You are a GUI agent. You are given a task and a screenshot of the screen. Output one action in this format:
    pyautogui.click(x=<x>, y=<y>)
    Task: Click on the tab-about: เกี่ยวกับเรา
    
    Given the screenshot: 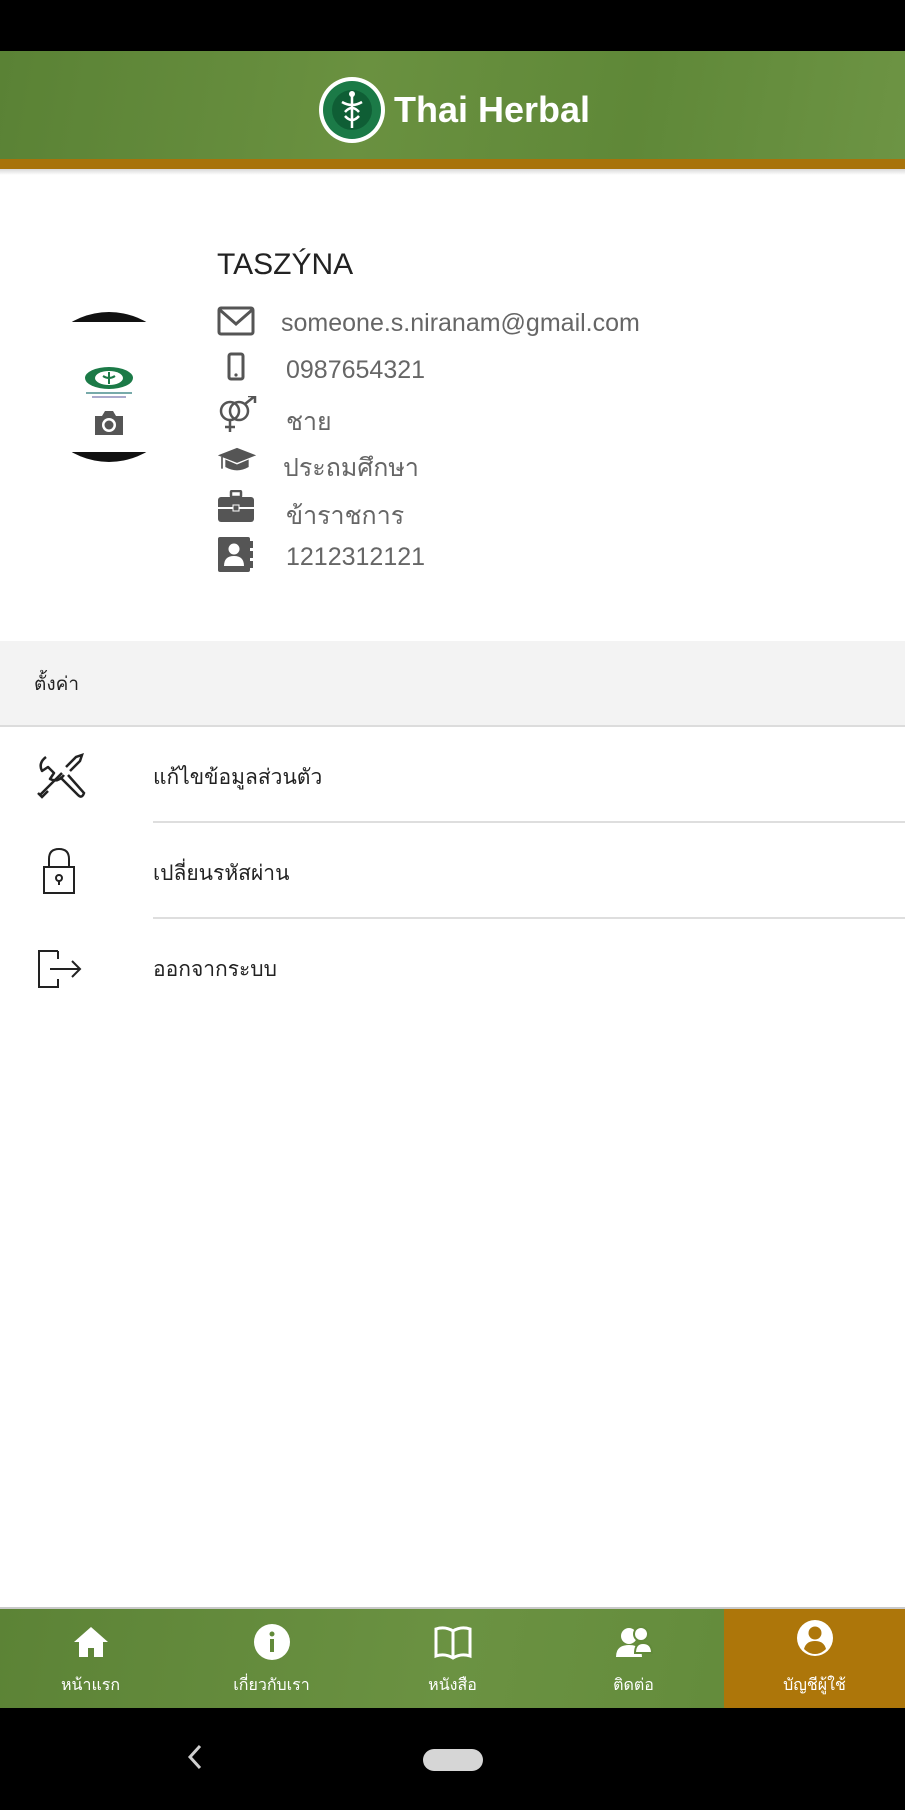 What is the action you would take?
    pyautogui.click(x=271, y=1659)
    